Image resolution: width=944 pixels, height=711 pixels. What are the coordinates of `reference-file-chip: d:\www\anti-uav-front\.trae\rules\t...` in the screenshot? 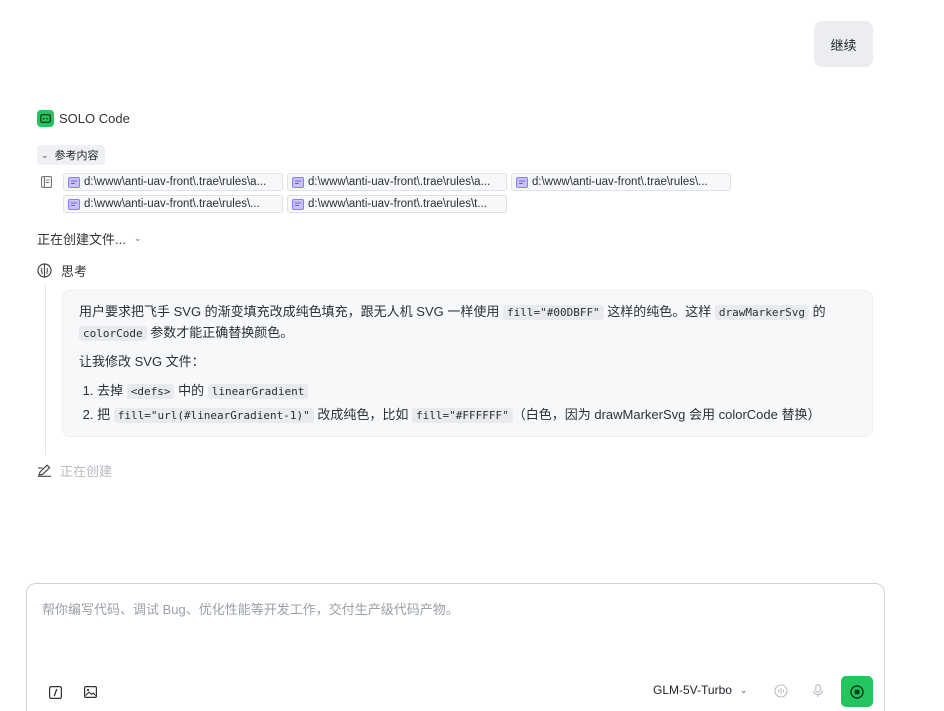 It's located at (397, 204).